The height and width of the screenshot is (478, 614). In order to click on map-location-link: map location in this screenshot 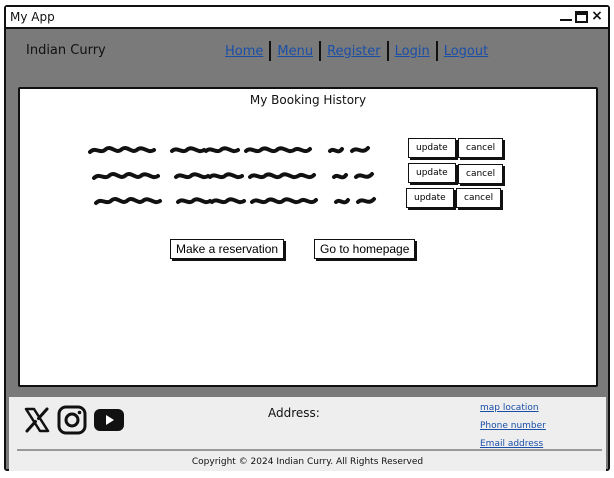, I will do `click(513, 408)`.